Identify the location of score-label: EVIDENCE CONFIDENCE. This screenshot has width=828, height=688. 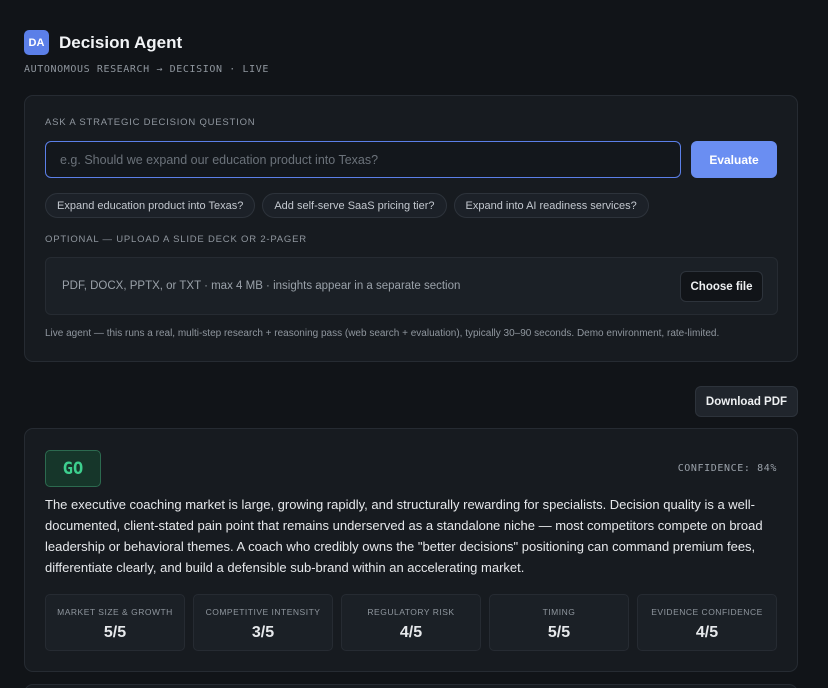
(707, 612).